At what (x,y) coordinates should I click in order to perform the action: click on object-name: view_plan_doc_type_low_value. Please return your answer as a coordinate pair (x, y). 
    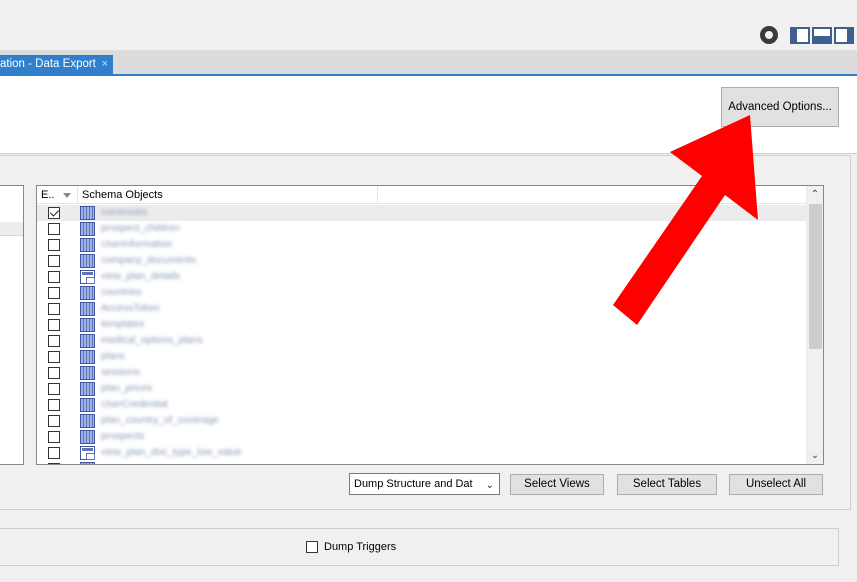
    Looking at the image, I should click on (171, 452).